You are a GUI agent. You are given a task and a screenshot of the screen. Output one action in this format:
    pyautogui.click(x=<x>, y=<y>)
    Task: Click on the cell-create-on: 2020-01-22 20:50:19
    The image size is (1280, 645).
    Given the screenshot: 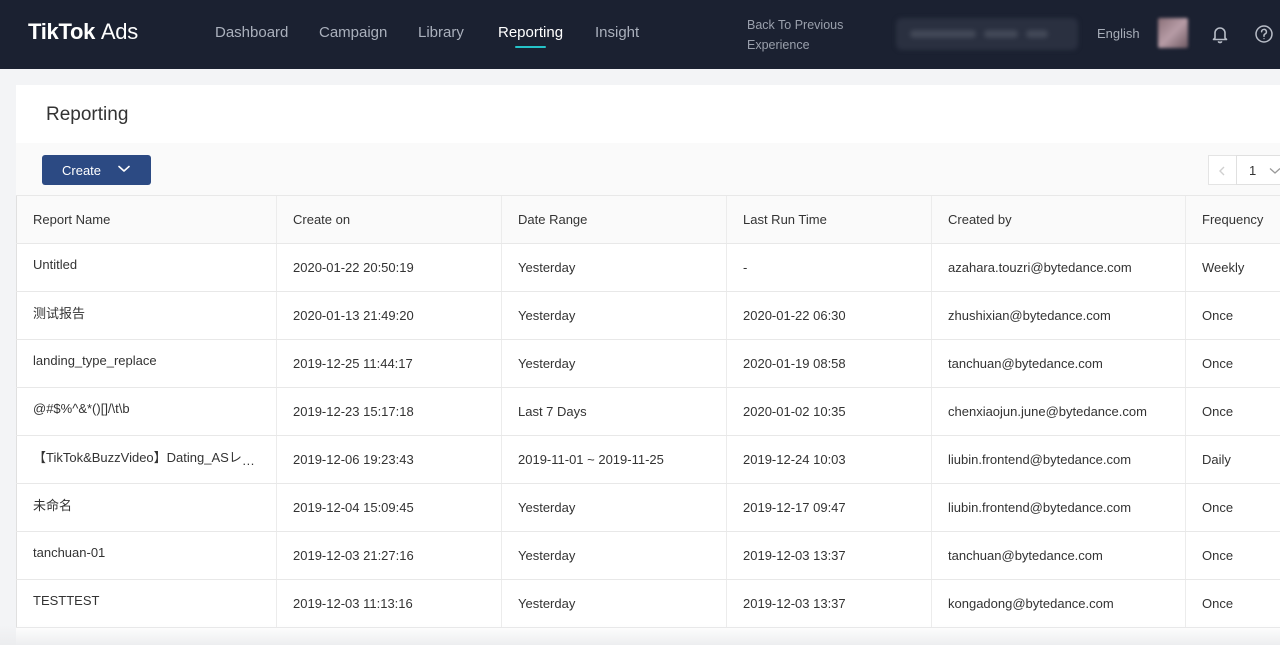 What is the action you would take?
    pyautogui.click(x=389, y=267)
    